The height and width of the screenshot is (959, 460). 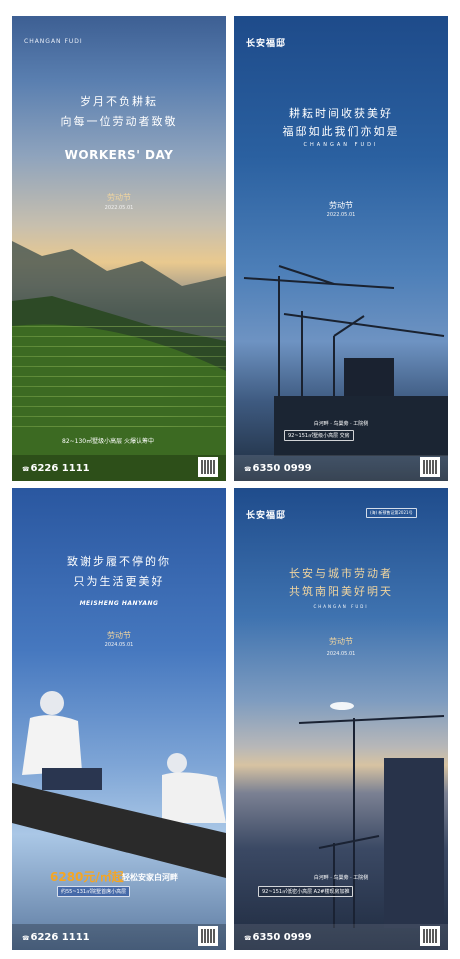 What do you see at coordinates (53, 41) in the screenshot?
I see `brand-logo: CHANGAN FUDI` at bounding box center [53, 41].